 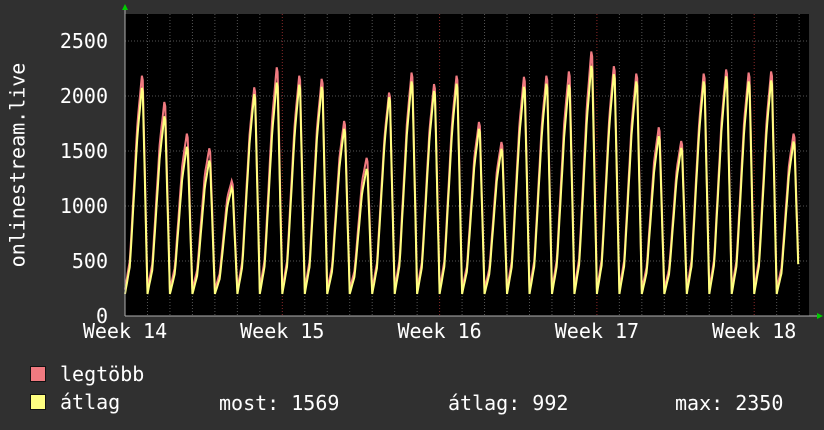 What do you see at coordinates (279, 403) in the screenshot?
I see `stat-current: most: 1569` at bounding box center [279, 403].